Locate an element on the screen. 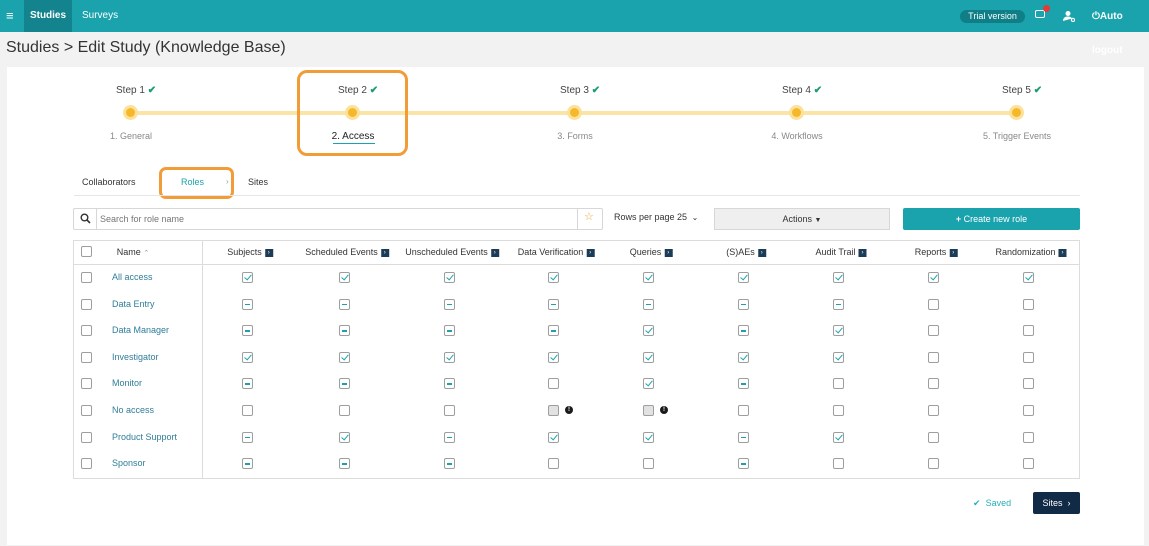  role-name-link: No access is located at coordinates (133, 410).